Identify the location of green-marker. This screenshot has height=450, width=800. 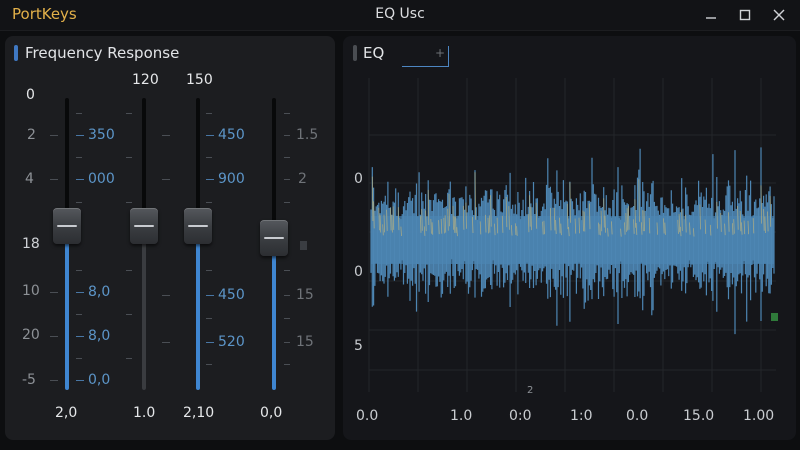
(774, 317).